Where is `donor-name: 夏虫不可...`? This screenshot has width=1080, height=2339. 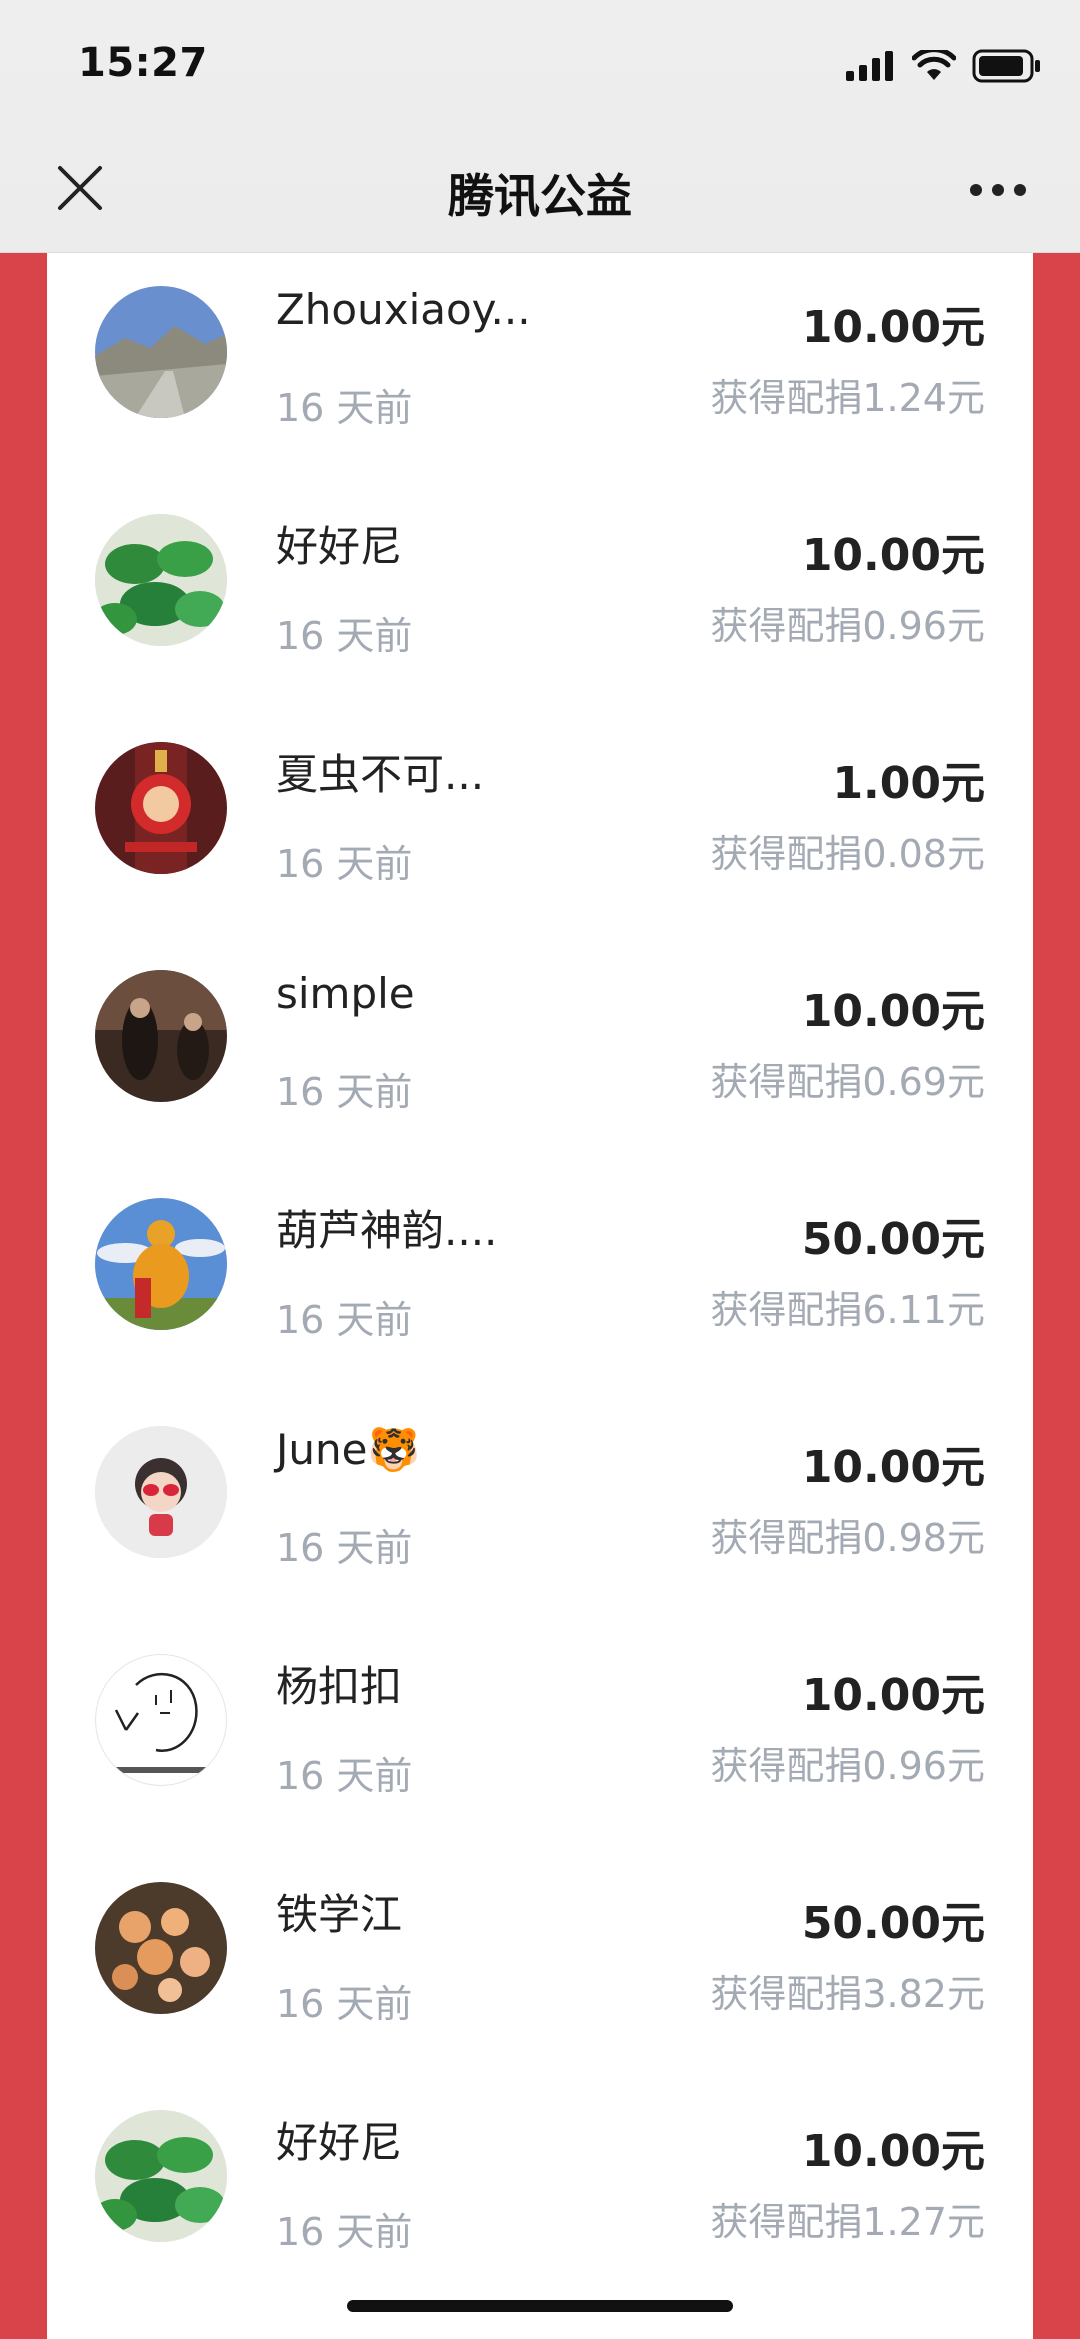 donor-name: 夏虫不可... is located at coordinates (380, 774).